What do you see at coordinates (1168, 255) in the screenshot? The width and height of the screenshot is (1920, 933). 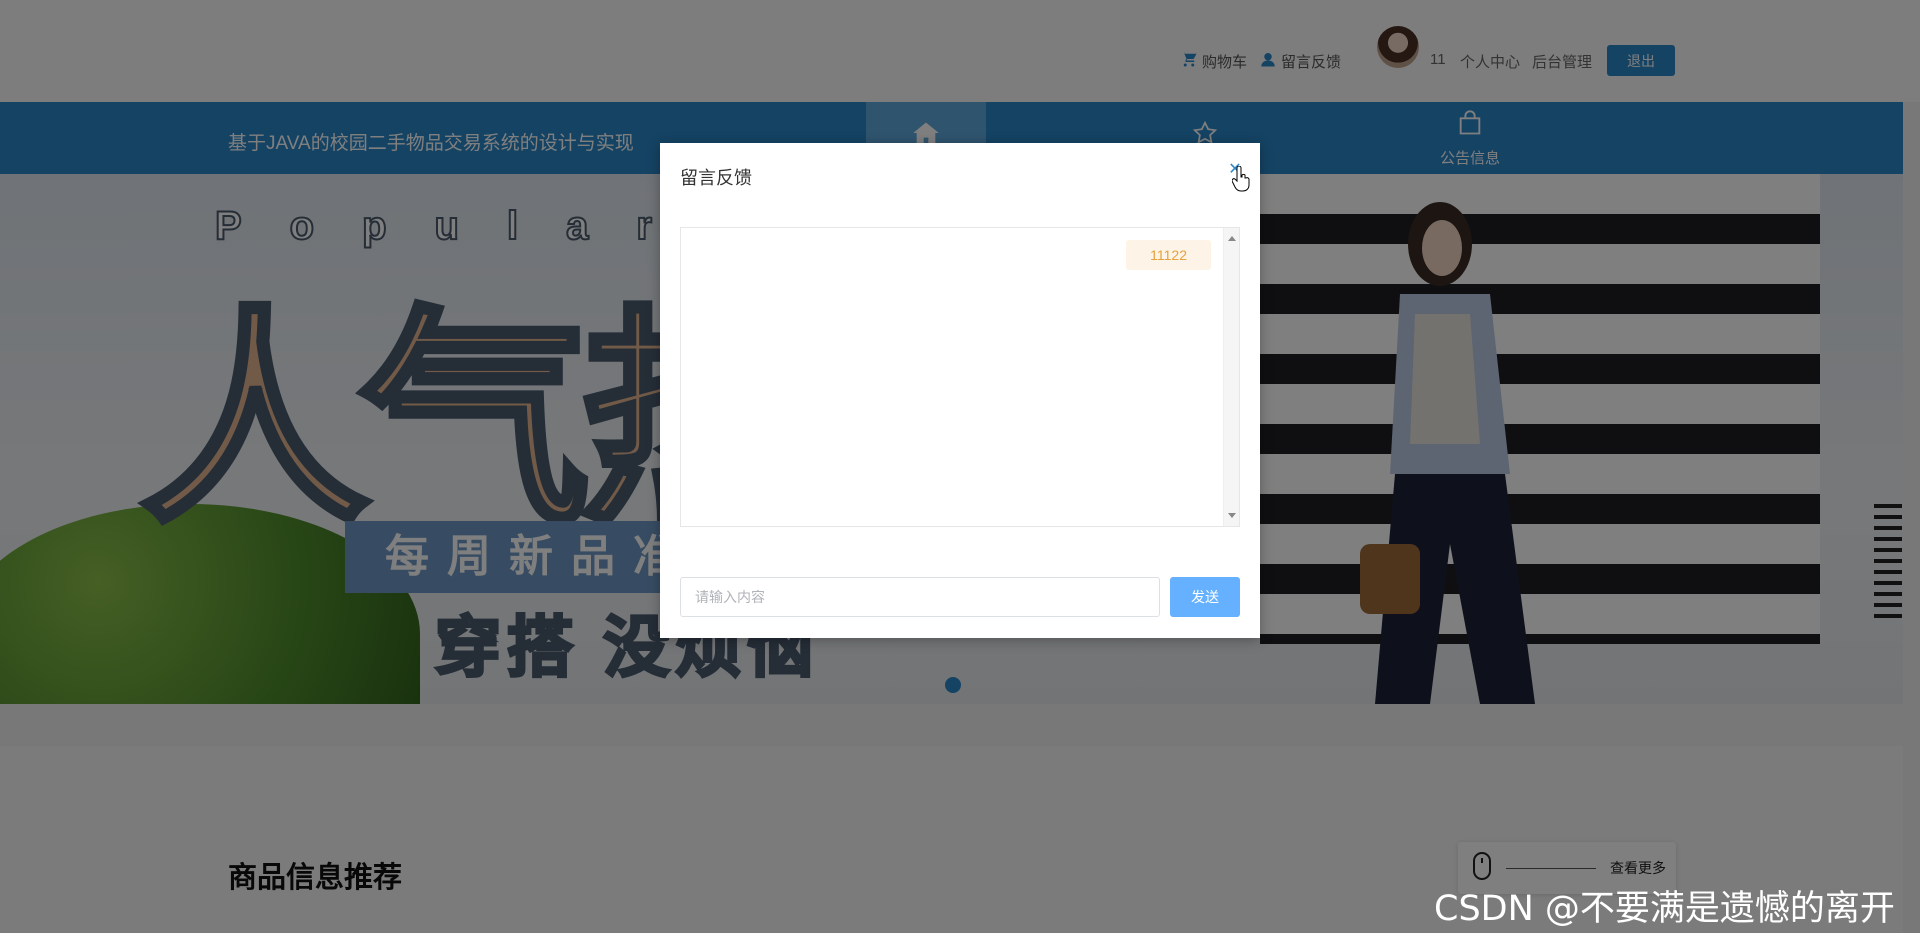 I see `message-bubble: 11122` at bounding box center [1168, 255].